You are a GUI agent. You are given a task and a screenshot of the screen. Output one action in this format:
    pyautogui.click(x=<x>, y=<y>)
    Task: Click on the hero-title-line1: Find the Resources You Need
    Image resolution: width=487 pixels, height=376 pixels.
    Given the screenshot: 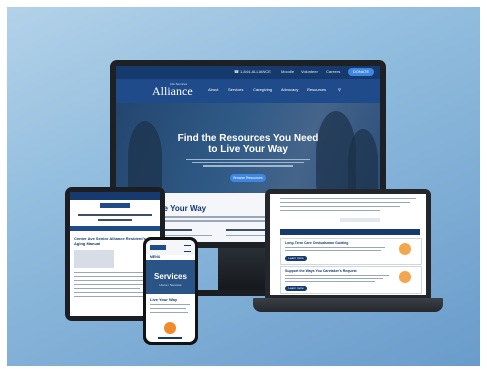 What is the action you would take?
    pyautogui.click(x=248, y=138)
    